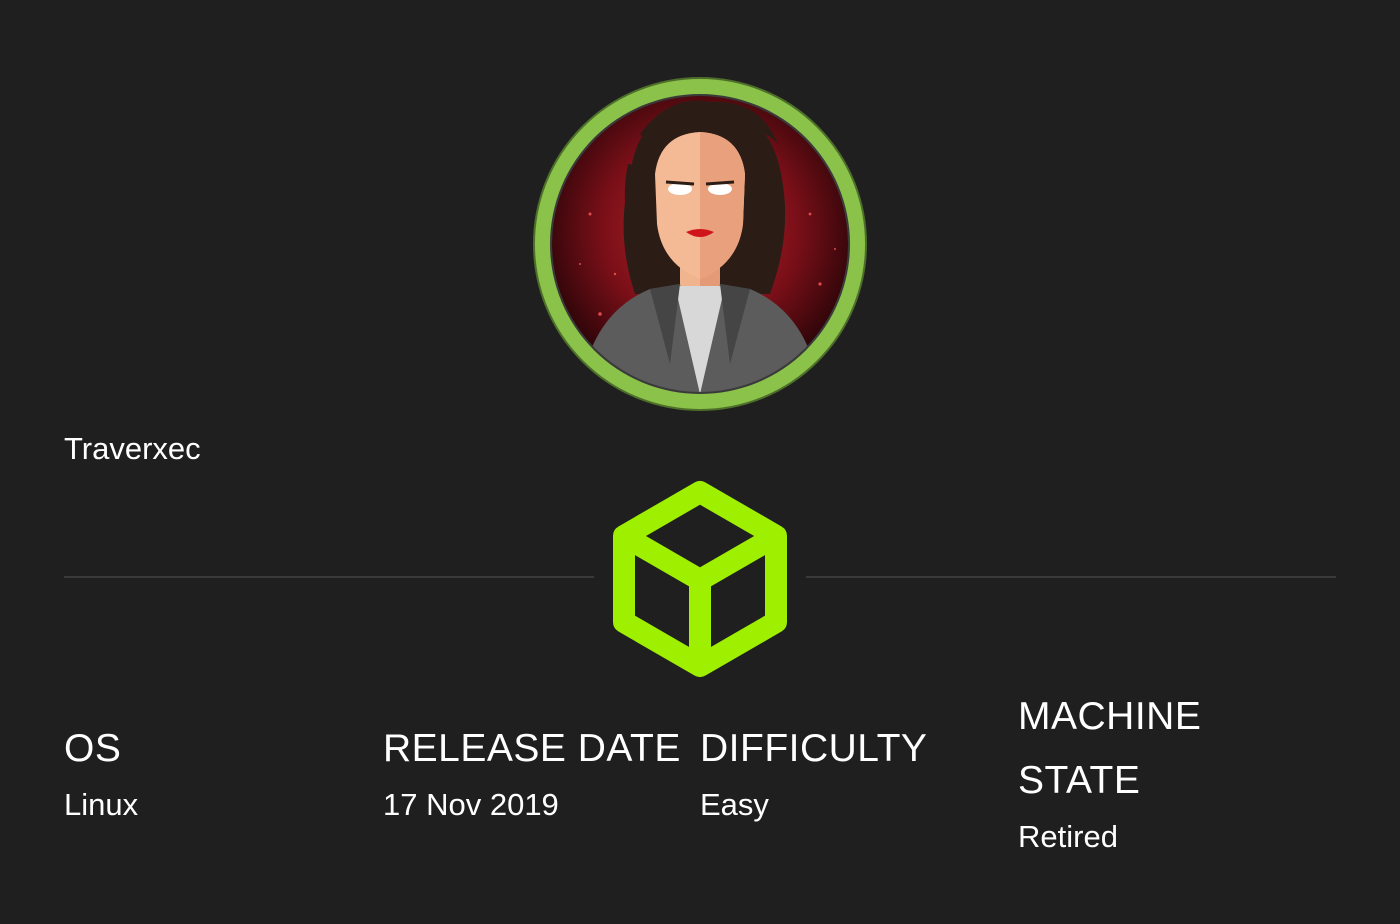 The image size is (1400, 924). What do you see at coordinates (471, 804) in the screenshot?
I see `release-date-value: 17 Nov 2019` at bounding box center [471, 804].